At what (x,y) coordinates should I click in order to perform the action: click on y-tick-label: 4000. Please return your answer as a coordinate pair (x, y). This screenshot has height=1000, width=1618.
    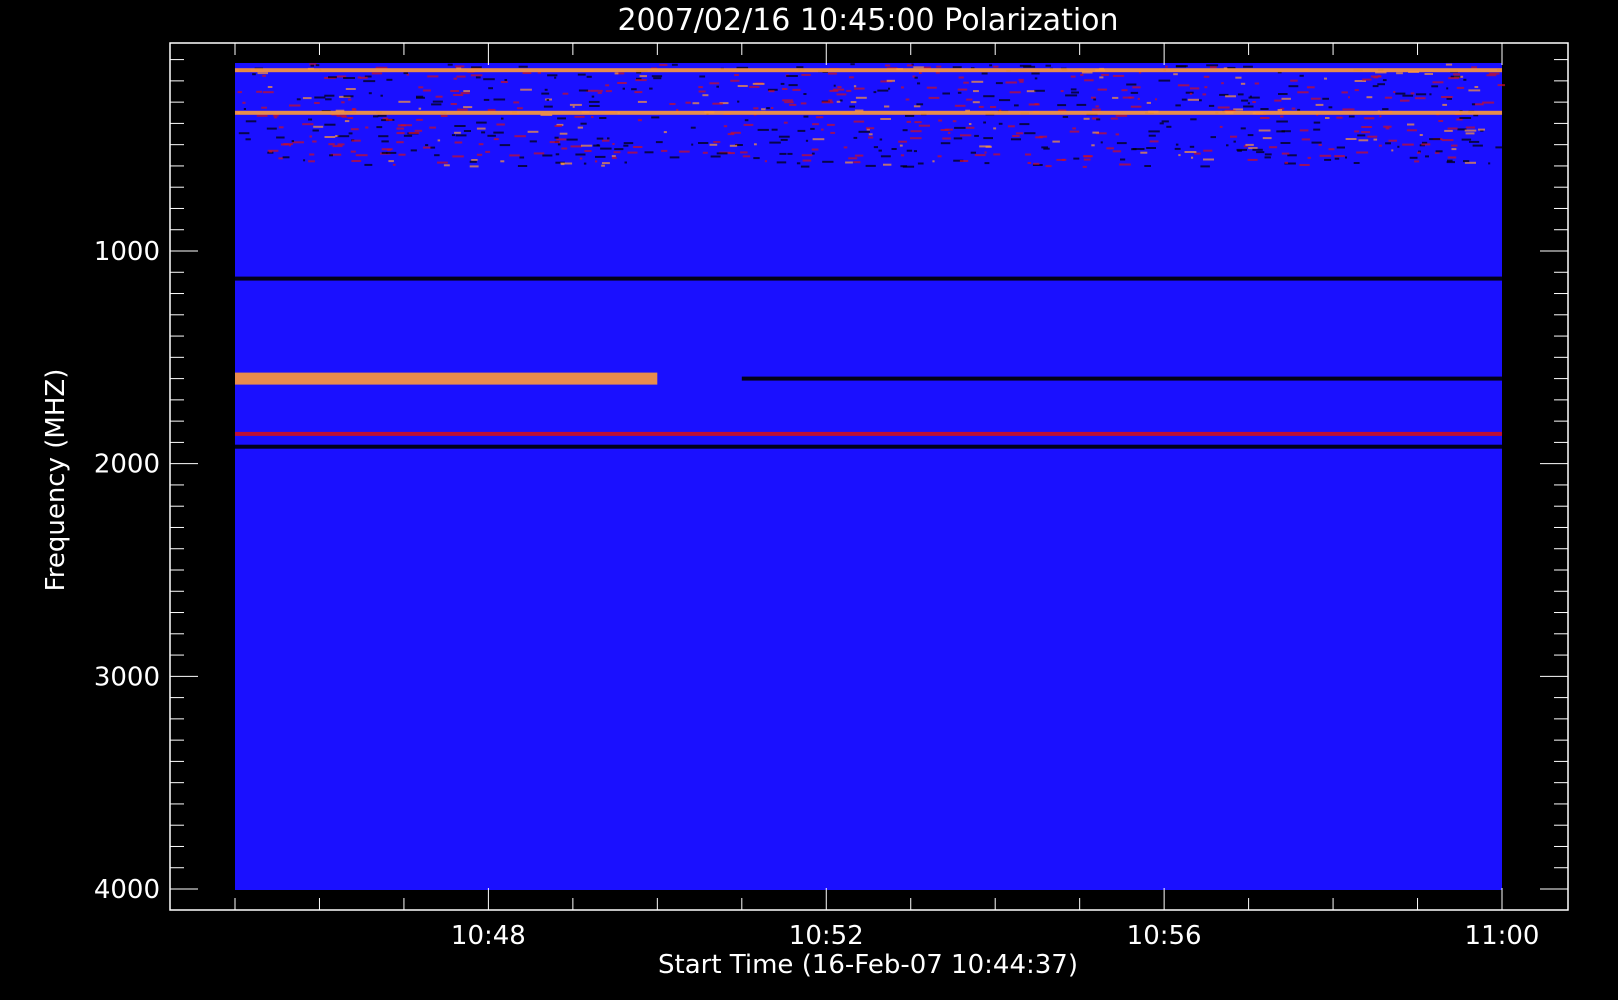
    Looking at the image, I should click on (127, 890).